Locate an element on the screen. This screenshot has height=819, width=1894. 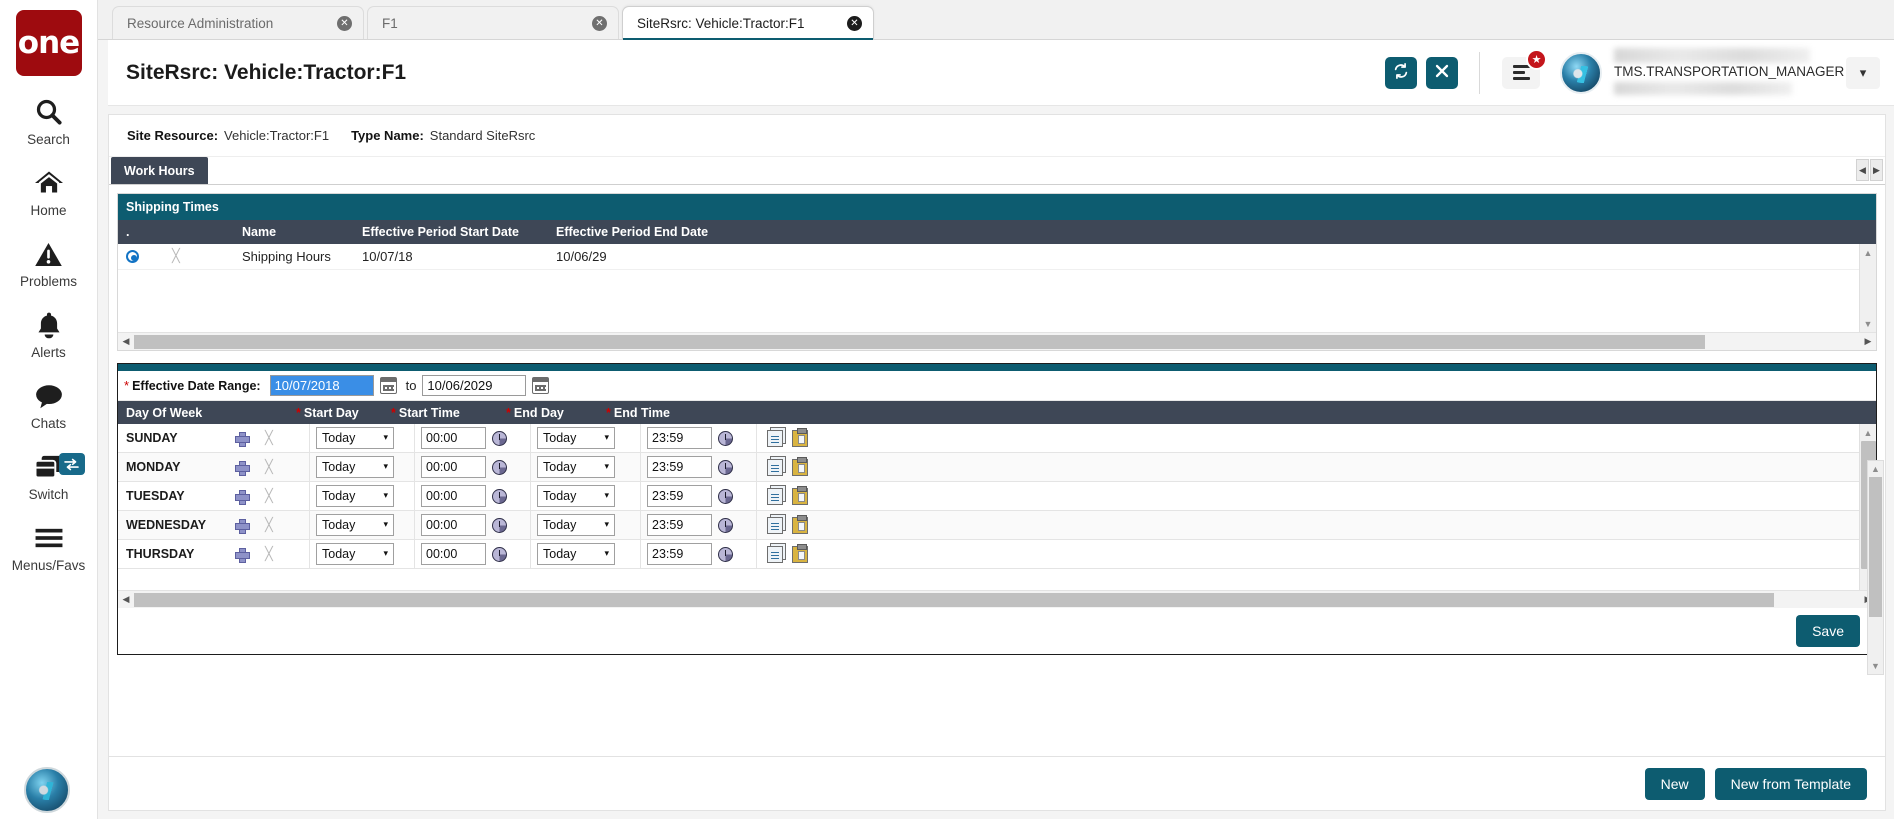
new-from-template-button: New from Template is located at coordinates (1790, 783).